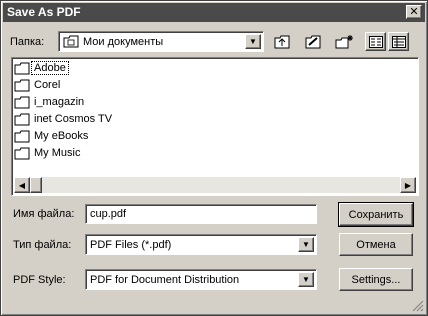 Image resolution: width=428 pixels, height=316 pixels. Describe the element at coordinates (123, 42) in the screenshot. I see `location-value: Мои документы` at that location.